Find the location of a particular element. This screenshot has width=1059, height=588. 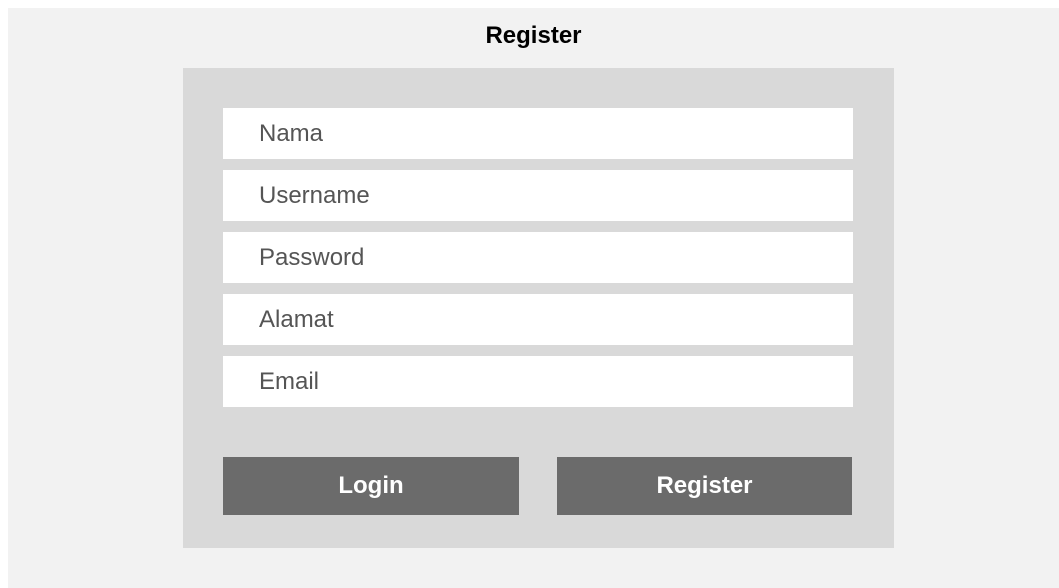

login-button: Login is located at coordinates (371, 486).